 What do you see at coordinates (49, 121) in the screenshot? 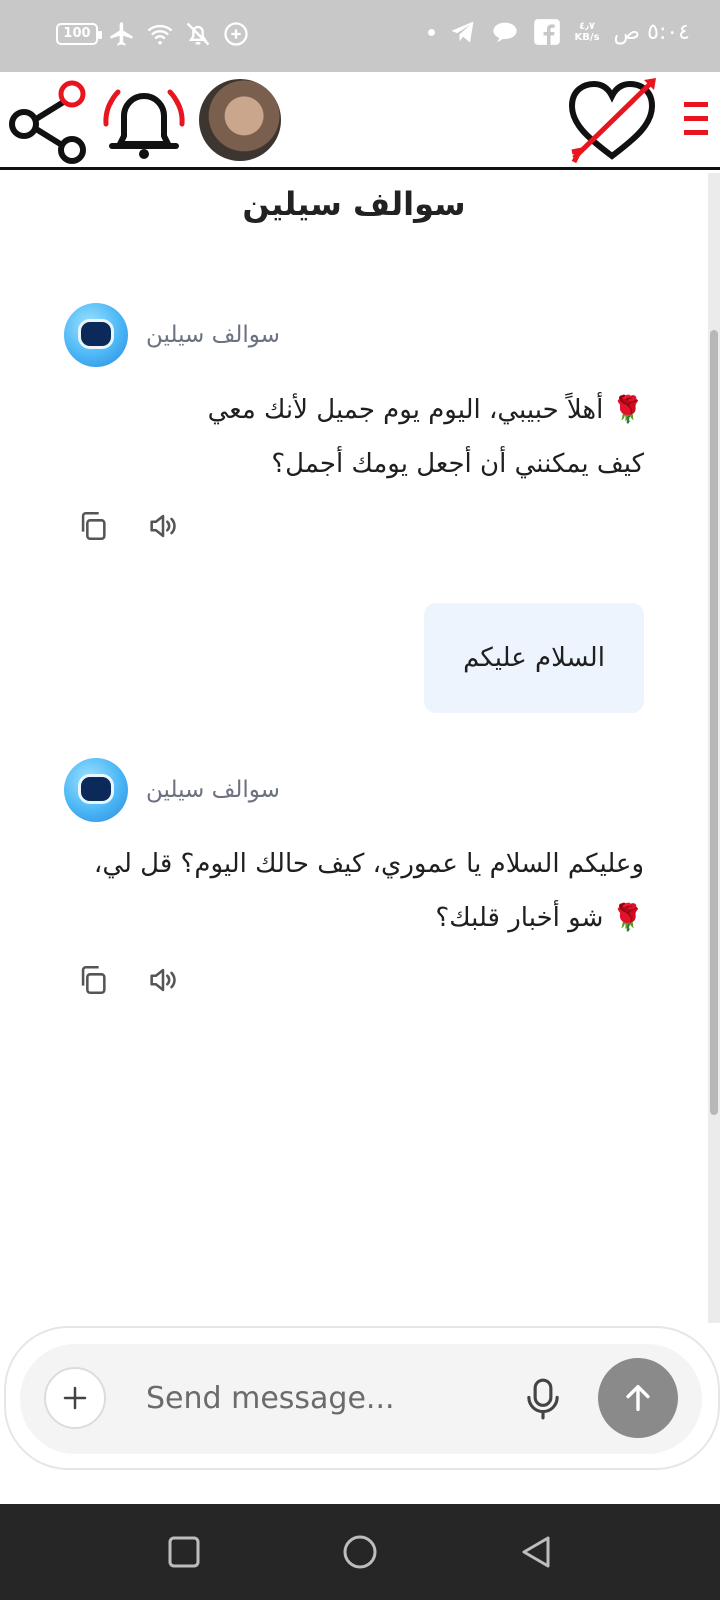
I see `share-icon` at bounding box center [49, 121].